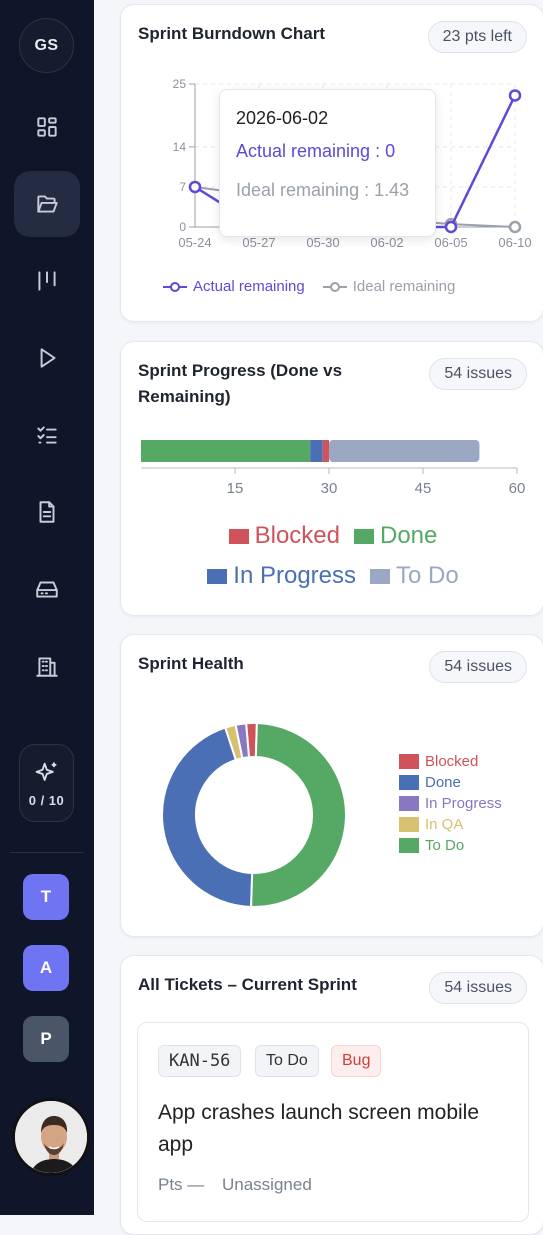 The image size is (543, 1235). Describe the element at coordinates (249, 286) in the screenshot. I see `legend-actual-label: Actual remaining` at that location.